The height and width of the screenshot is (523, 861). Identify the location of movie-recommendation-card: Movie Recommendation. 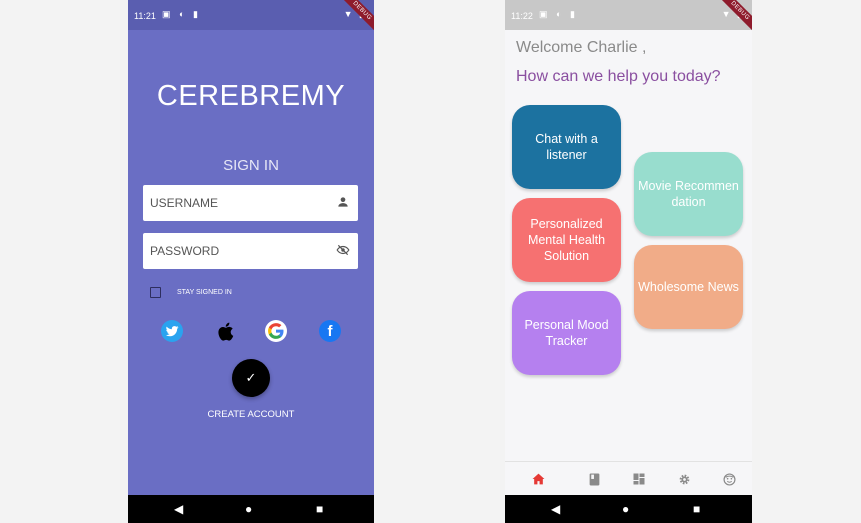
(688, 194).